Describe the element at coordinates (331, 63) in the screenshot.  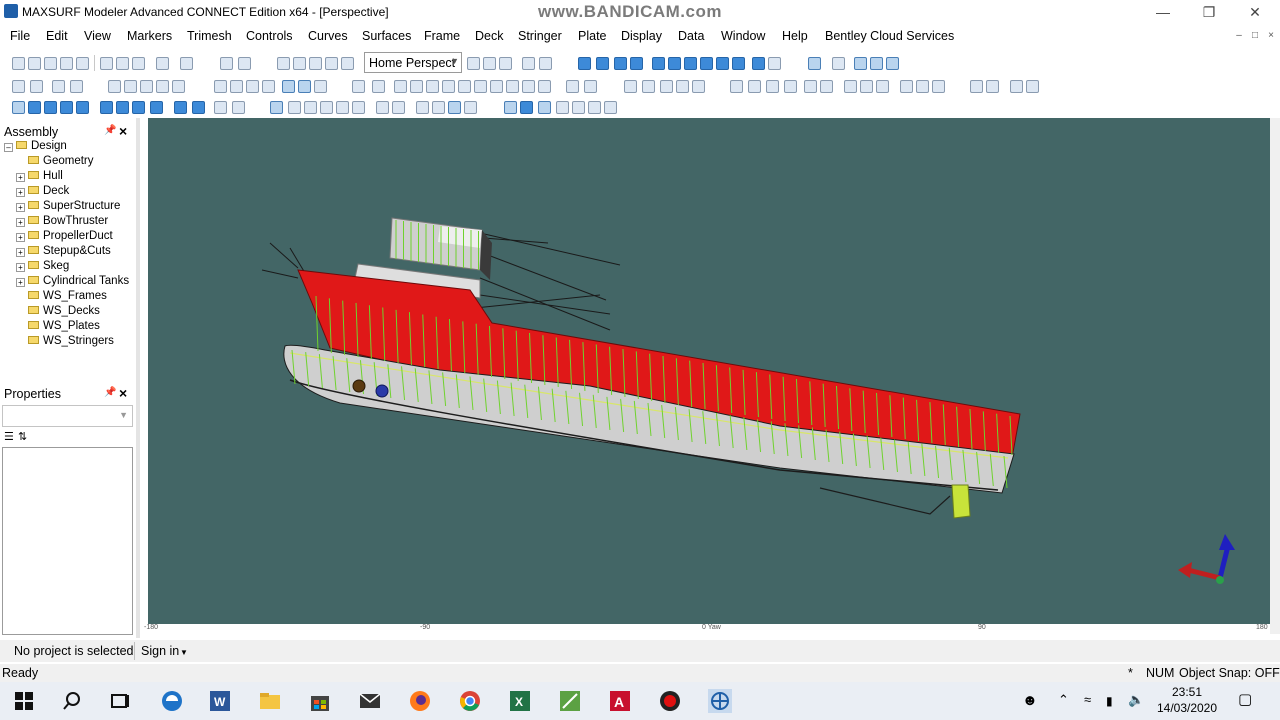
I see `pan-icon` at that location.